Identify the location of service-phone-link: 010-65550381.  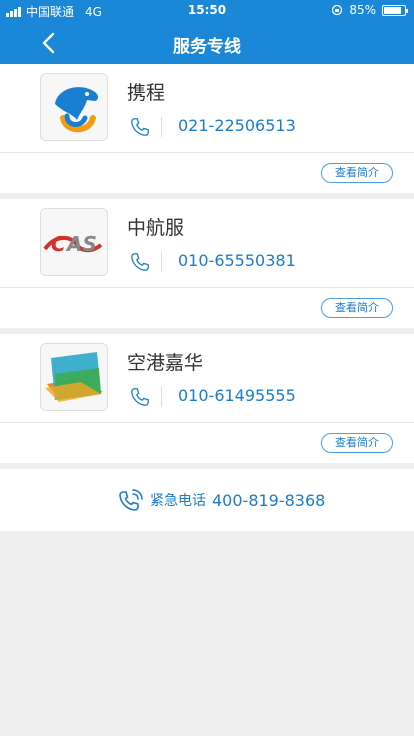
(237, 260).